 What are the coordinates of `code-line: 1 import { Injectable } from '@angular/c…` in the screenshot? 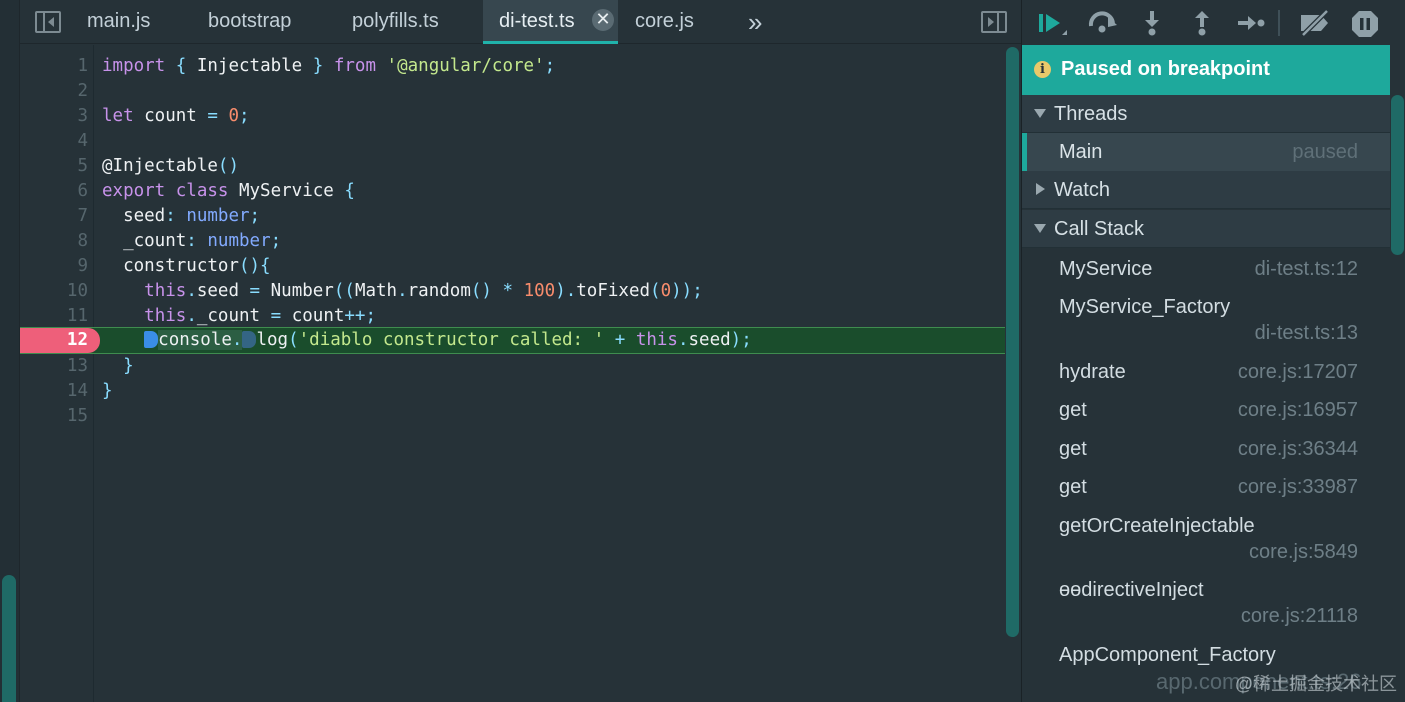 It's located at (512, 66).